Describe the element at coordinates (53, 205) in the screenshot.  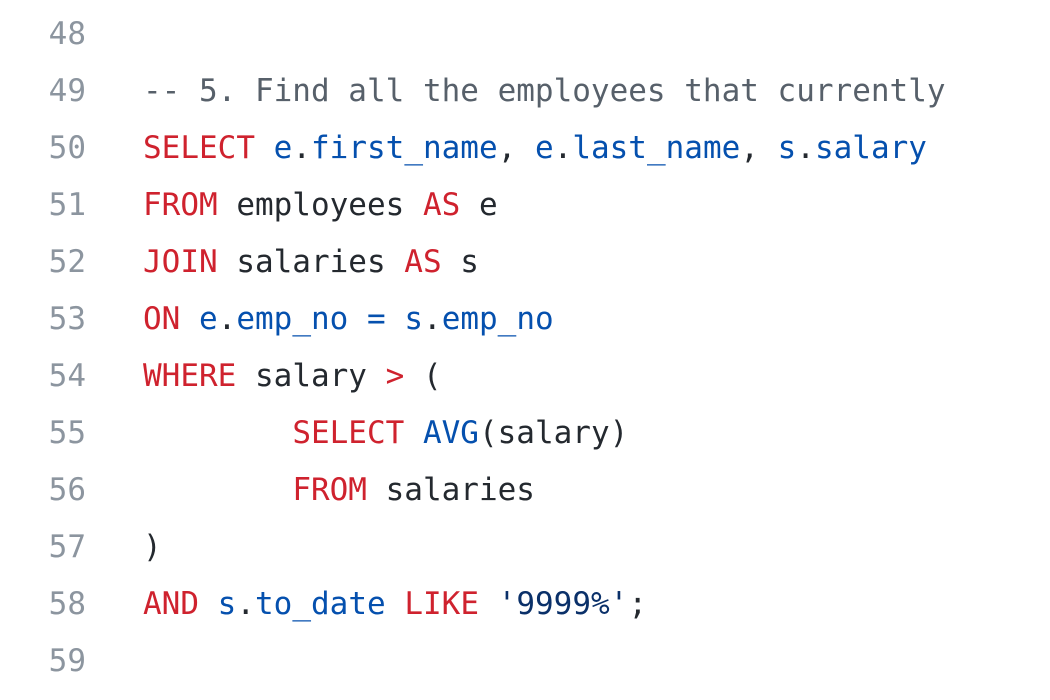
I see `line-number: 51` at that location.